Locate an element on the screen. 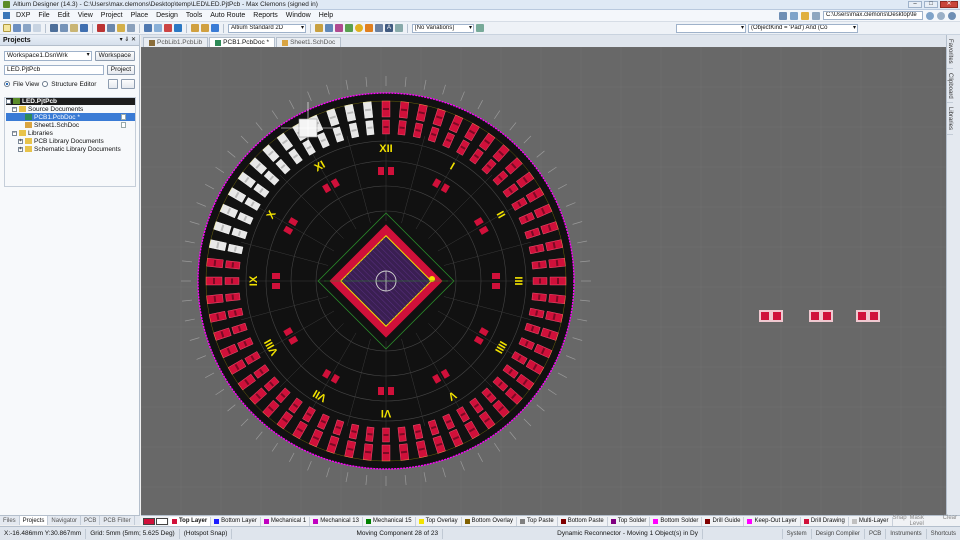 The width and height of the screenshot is (960, 540). zoom-fit-icon is located at coordinates (54, 28).